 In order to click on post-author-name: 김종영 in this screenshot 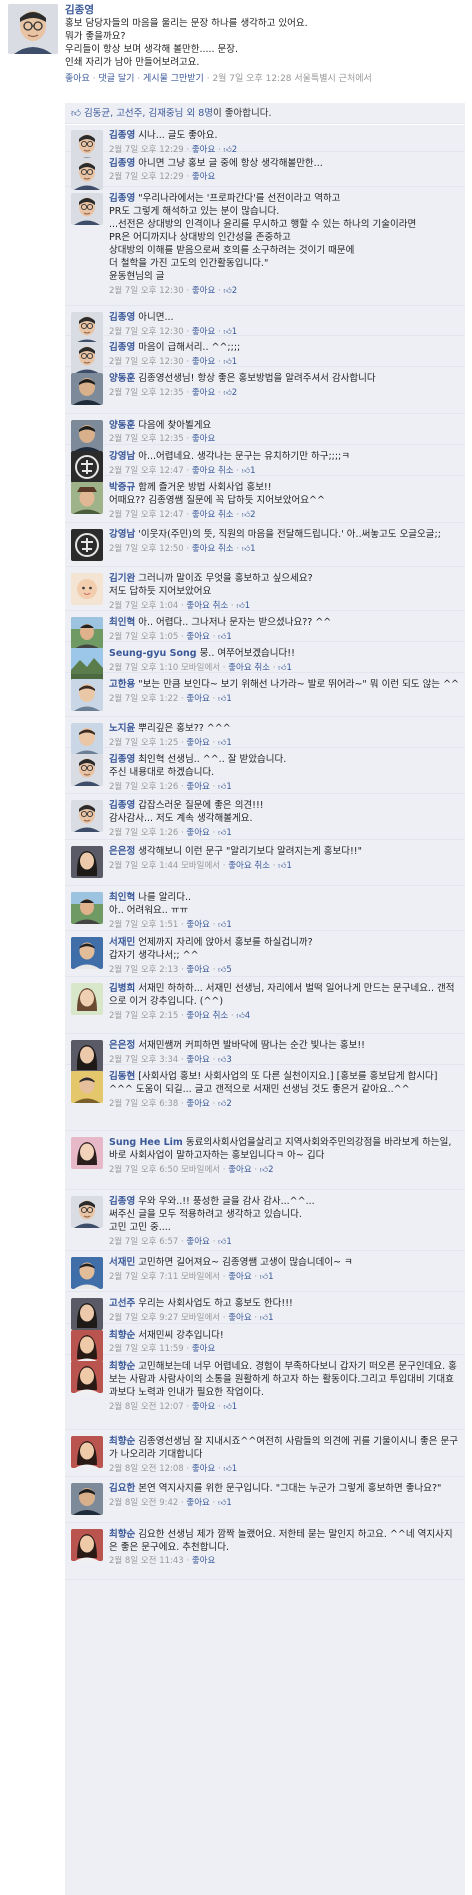, I will do `click(265, 10)`.